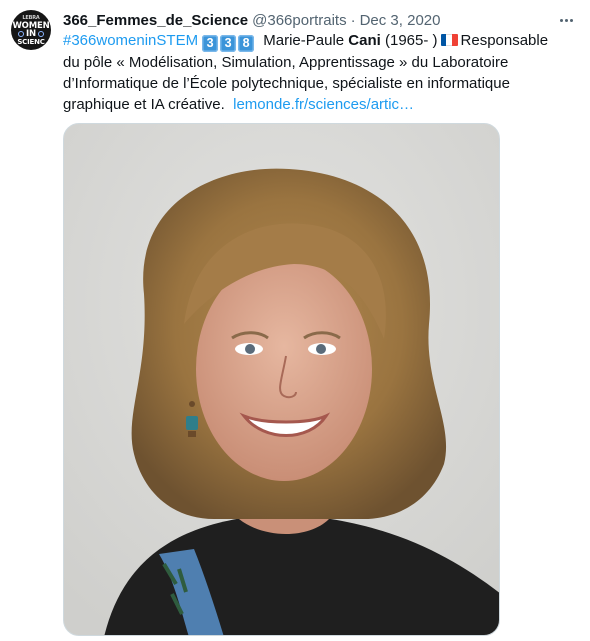  Describe the element at coordinates (246, 43) in the screenshot. I see `keycap-digit-icon: 8` at that location.